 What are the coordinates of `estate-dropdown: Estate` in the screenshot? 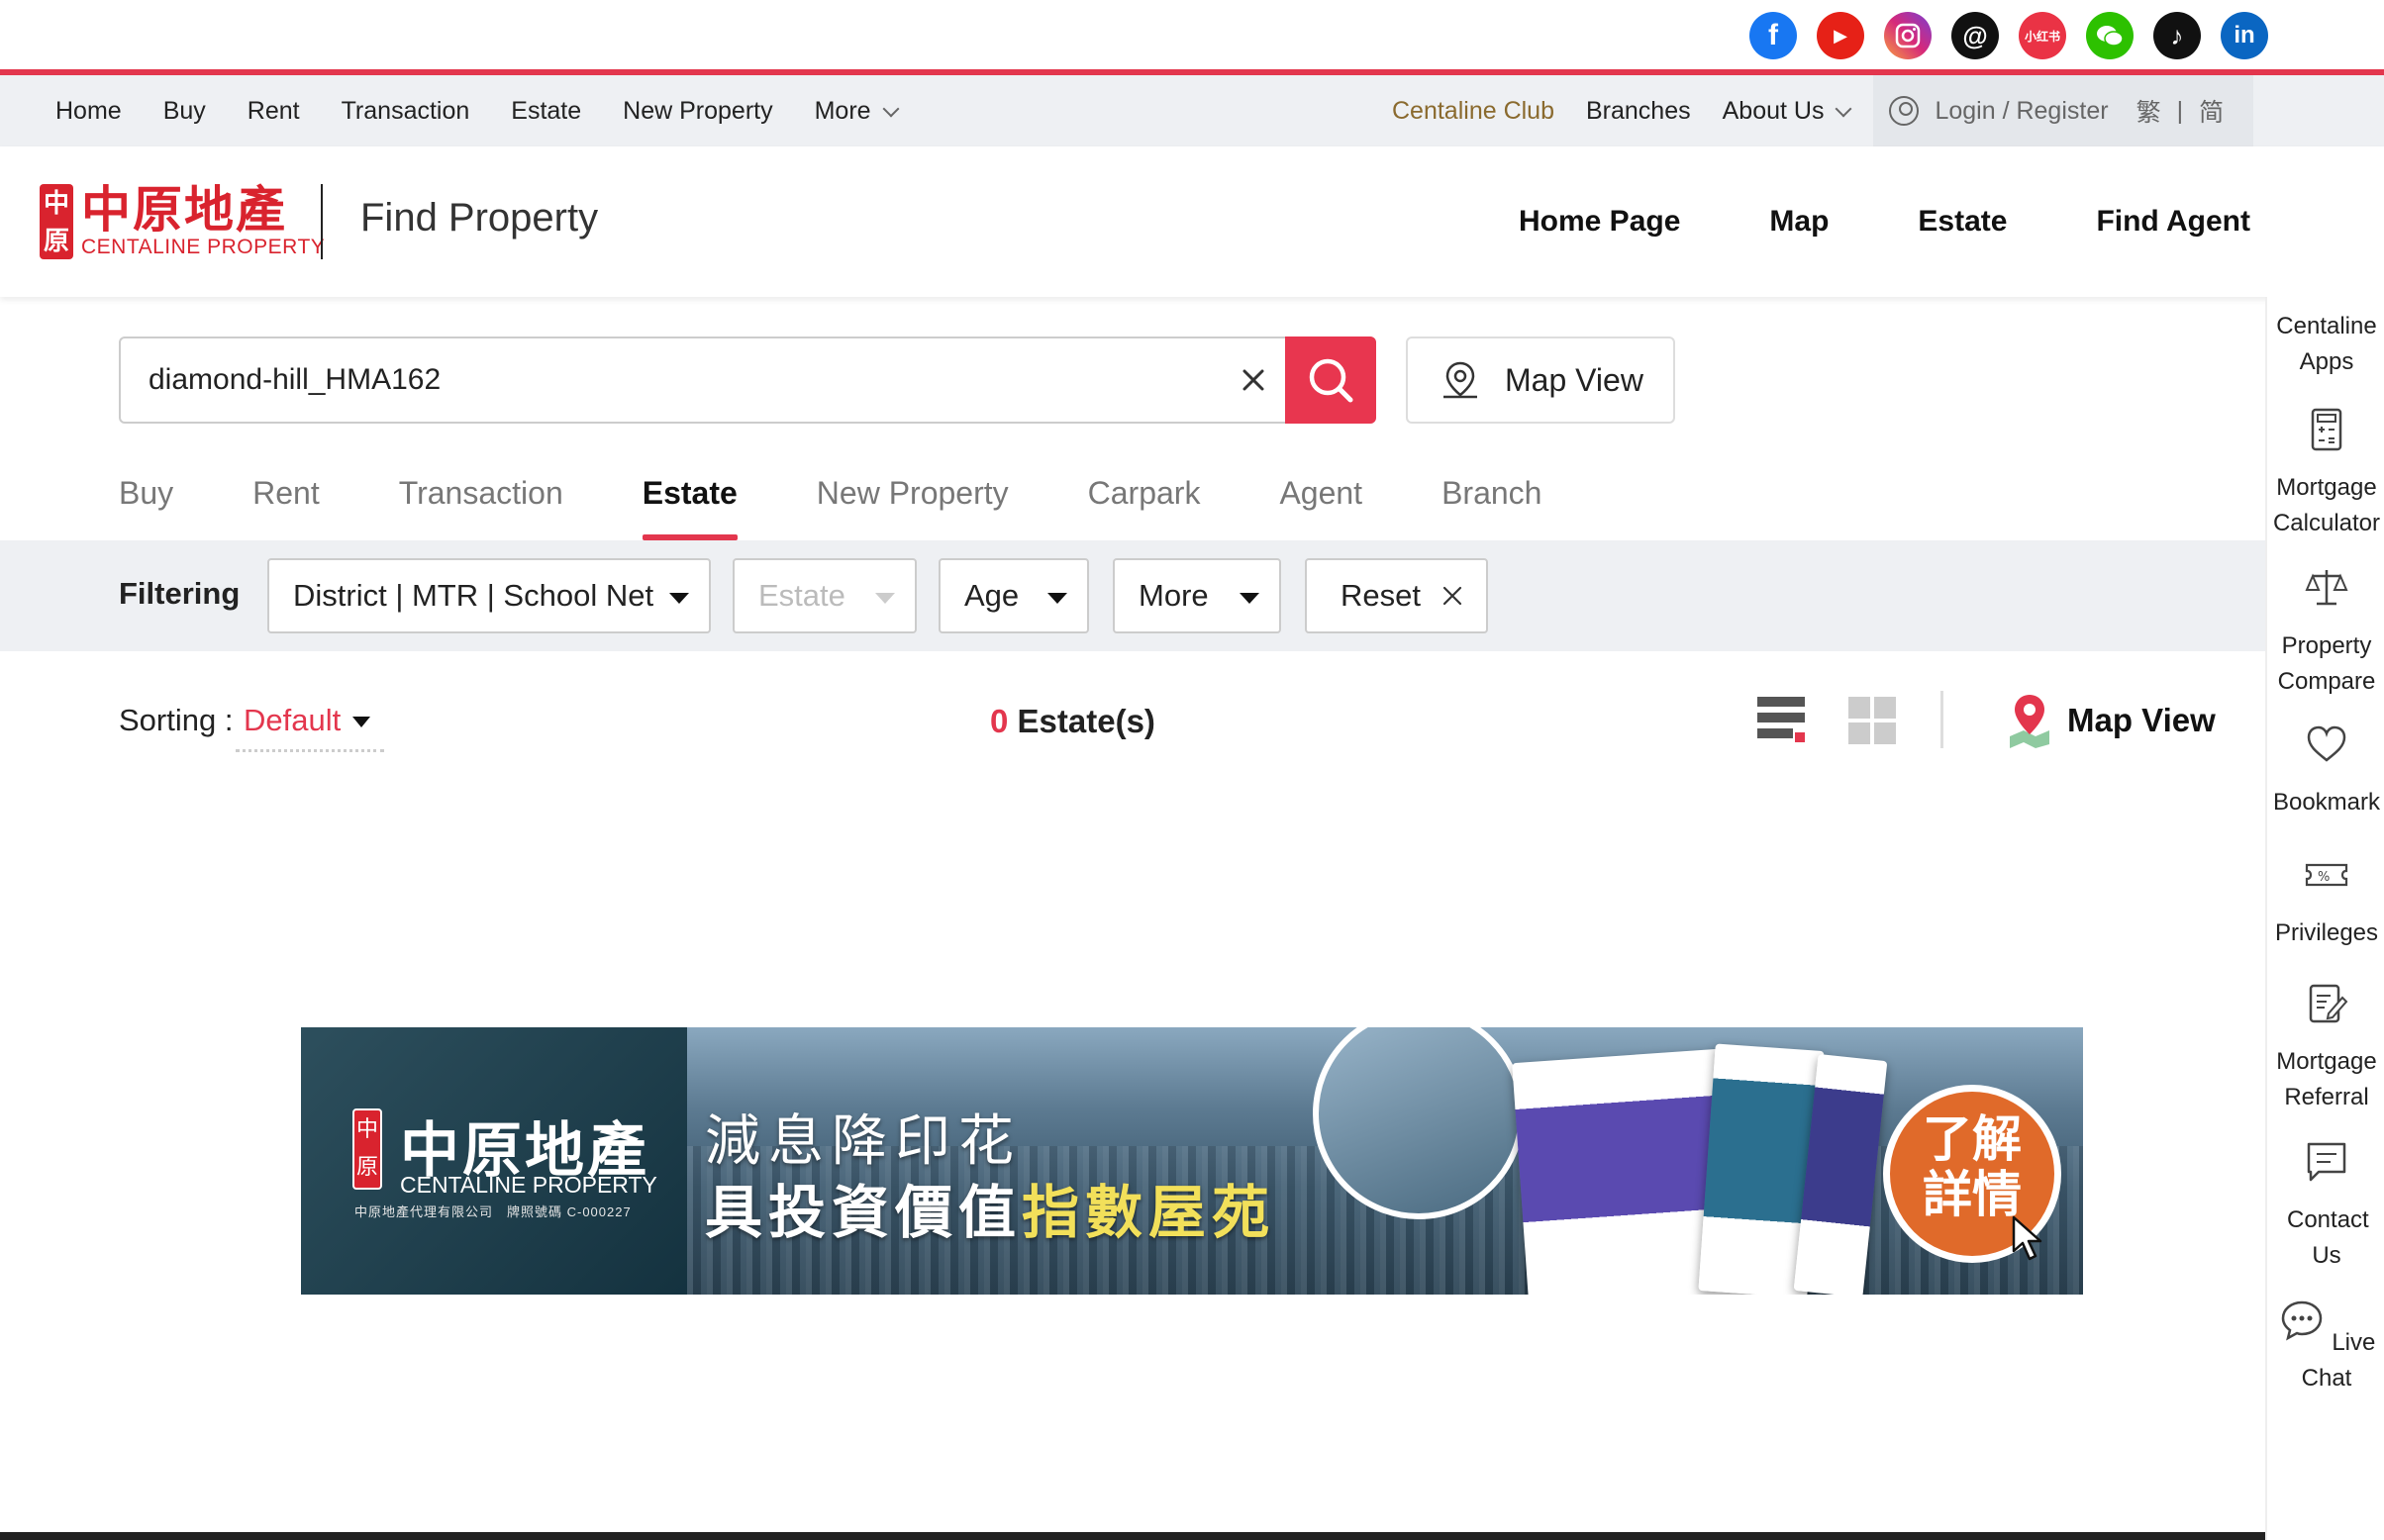 It's located at (825, 595).